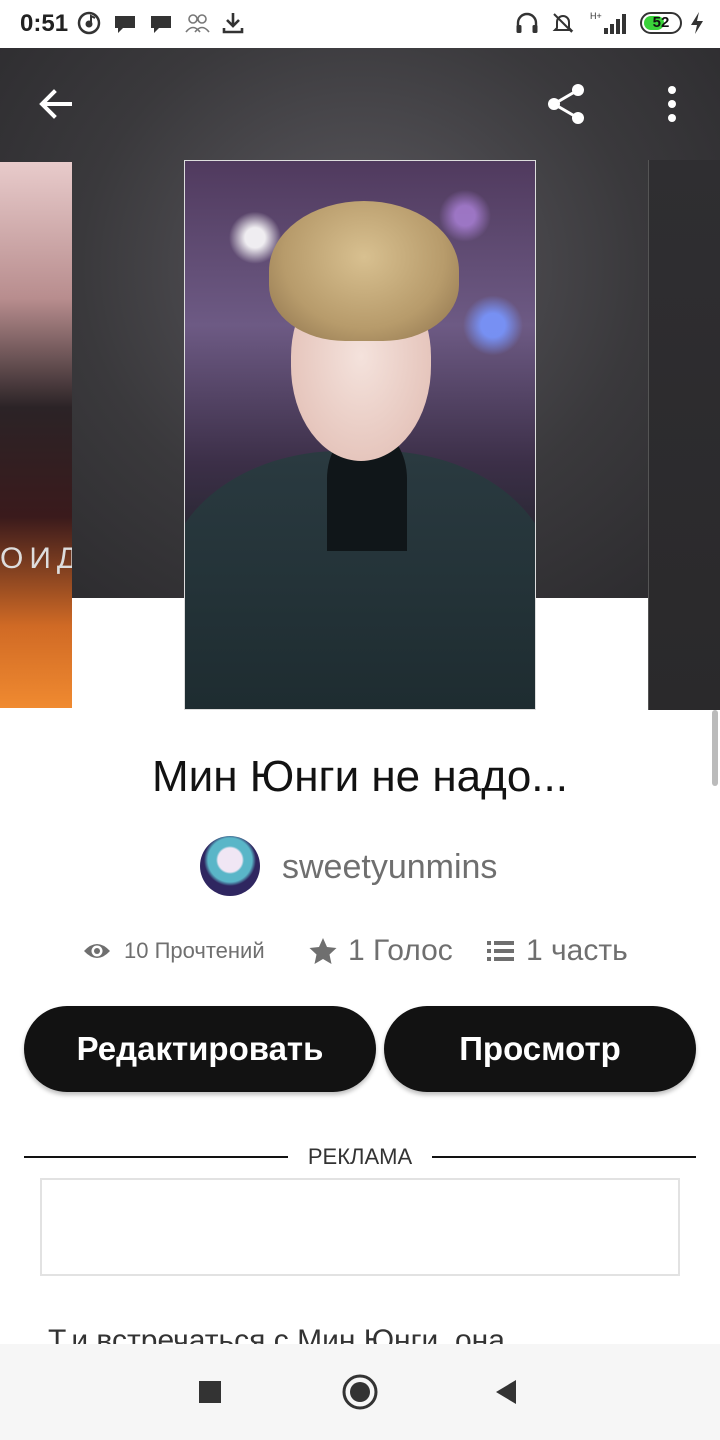 The width and height of the screenshot is (720, 1440). Describe the element at coordinates (36, 558) in the screenshot. I see `cover-overlay-text: ОИД` at that location.